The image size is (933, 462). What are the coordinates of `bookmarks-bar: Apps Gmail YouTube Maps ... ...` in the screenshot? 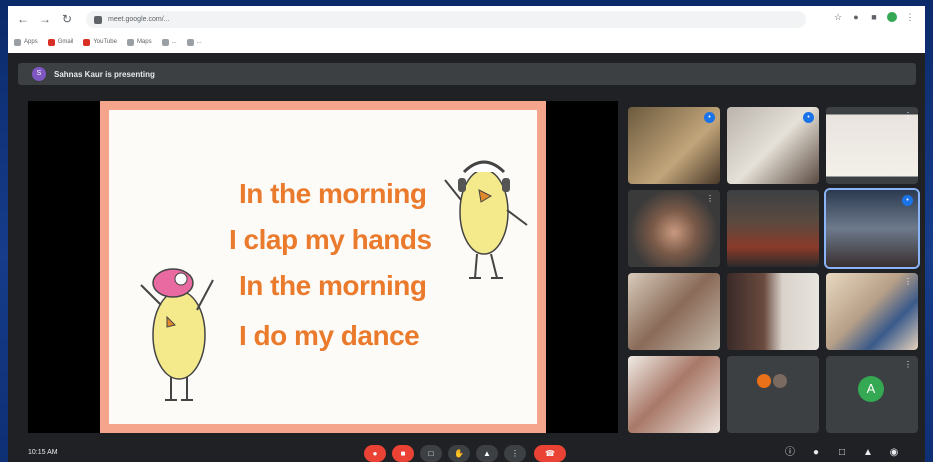 It's located at (108, 42).